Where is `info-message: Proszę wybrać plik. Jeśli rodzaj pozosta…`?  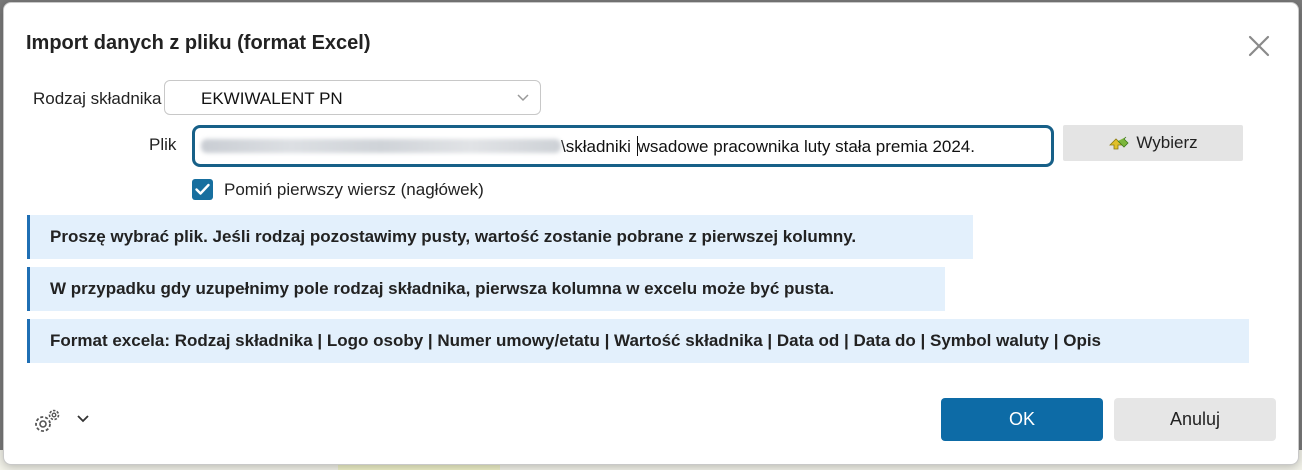 info-message: Proszę wybrać plik. Jeśli rodzaj pozosta… is located at coordinates (500, 237).